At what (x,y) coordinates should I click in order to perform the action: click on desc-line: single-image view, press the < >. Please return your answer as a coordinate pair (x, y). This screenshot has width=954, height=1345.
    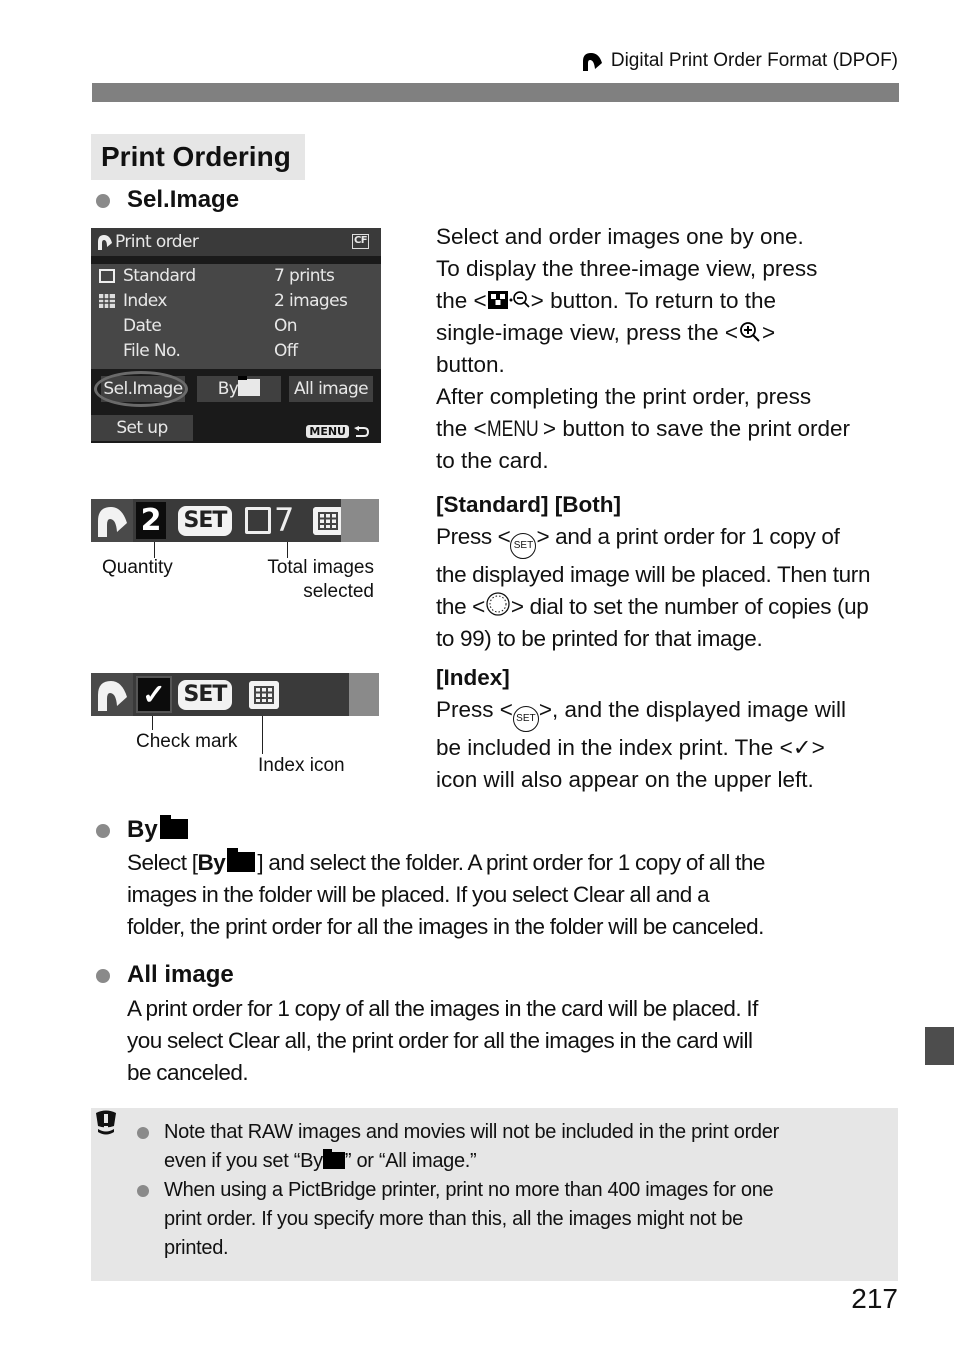
    Looking at the image, I should click on (671, 333).